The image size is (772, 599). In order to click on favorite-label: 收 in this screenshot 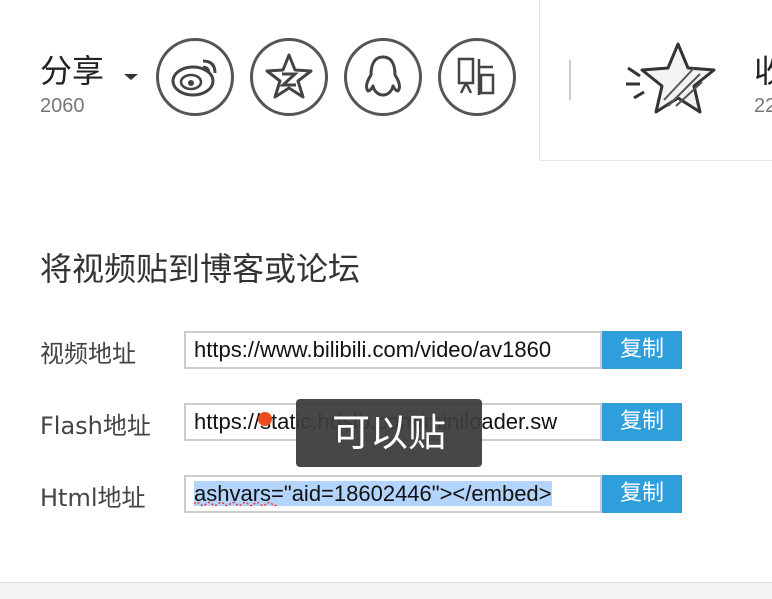, I will do `click(763, 69)`.